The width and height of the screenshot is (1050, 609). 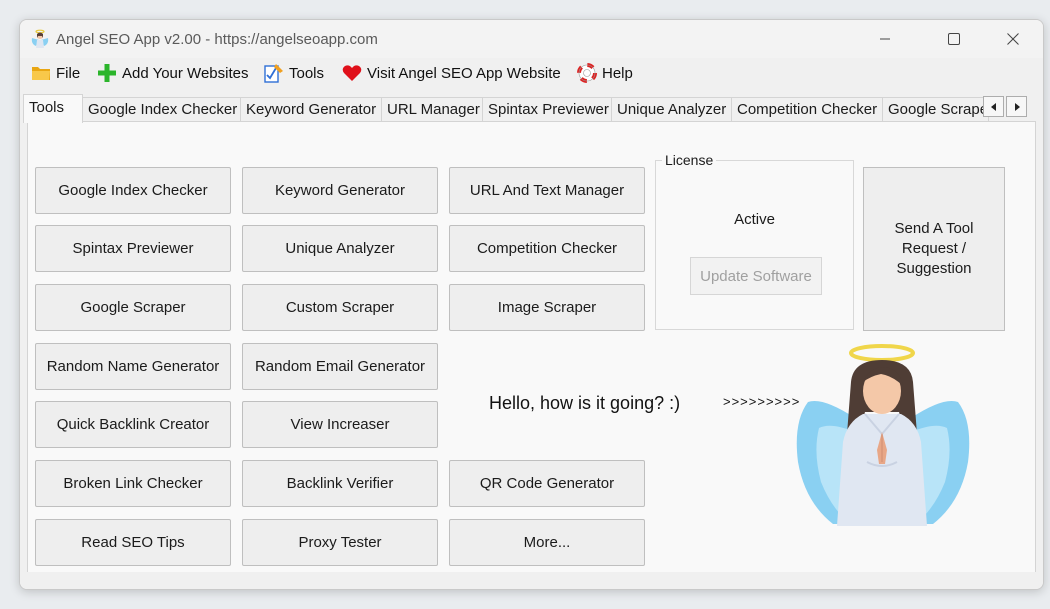 What do you see at coordinates (547, 190) in the screenshot?
I see `url-and-text-manager-button: URL And Text Manager` at bounding box center [547, 190].